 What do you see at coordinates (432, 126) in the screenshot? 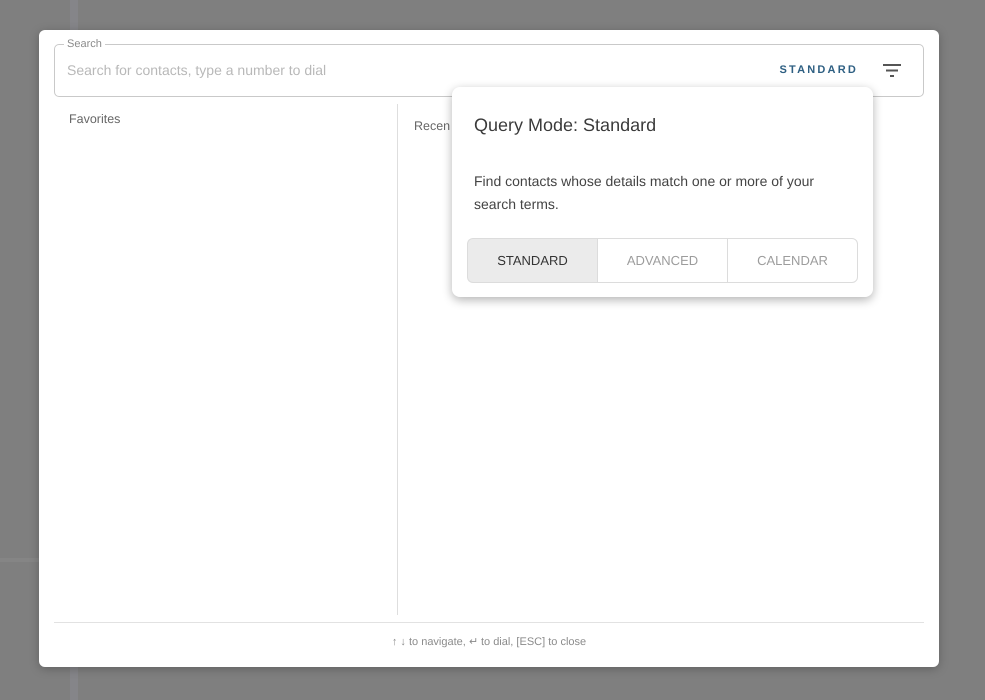
I see `panel-title: Recen` at bounding box center [432, 126].